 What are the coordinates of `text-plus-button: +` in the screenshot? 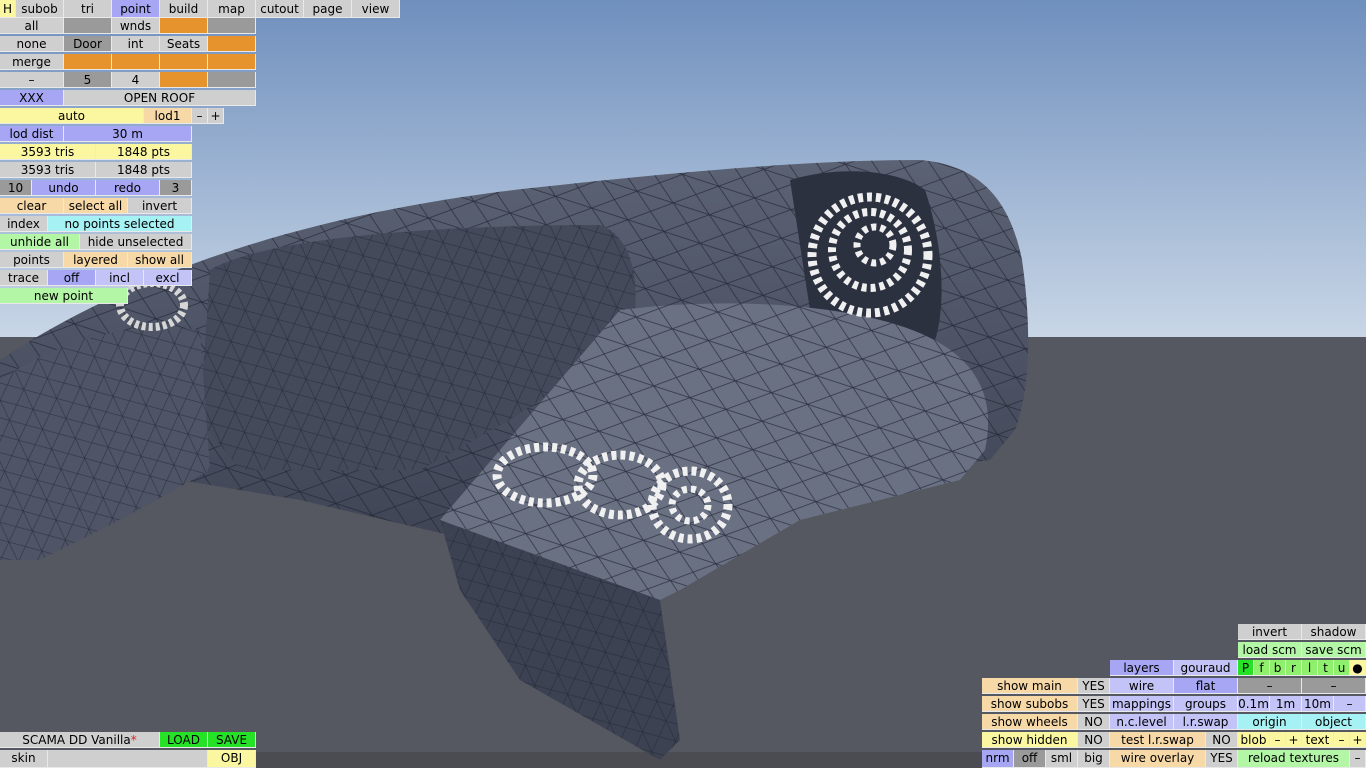 It's located at (1358, 740).